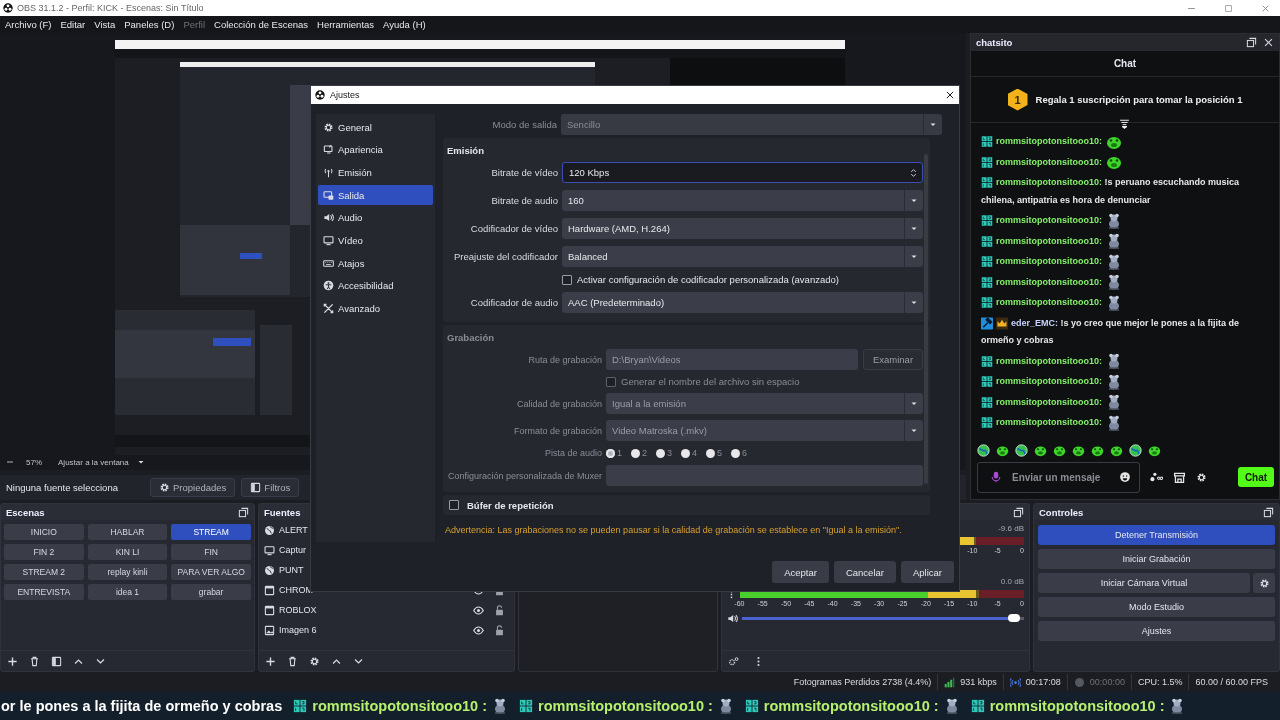 This screenshot has width=1280, height=720. Describe the element at coordinates (510, 505) in the screenshot. I see `checkbox-label: Búfer de repetición` at that location.